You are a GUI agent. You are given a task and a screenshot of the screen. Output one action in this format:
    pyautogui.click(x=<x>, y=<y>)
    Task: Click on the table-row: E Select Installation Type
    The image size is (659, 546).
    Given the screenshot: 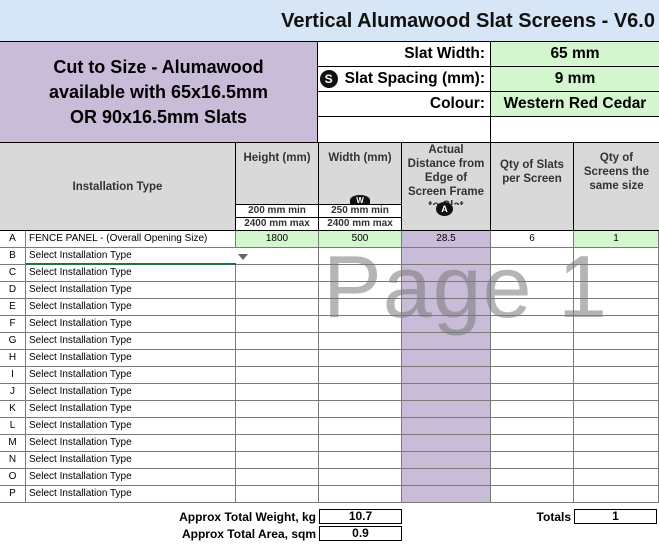 What is the action you would take?
    pyautogui.click(x=329, y=307)
    